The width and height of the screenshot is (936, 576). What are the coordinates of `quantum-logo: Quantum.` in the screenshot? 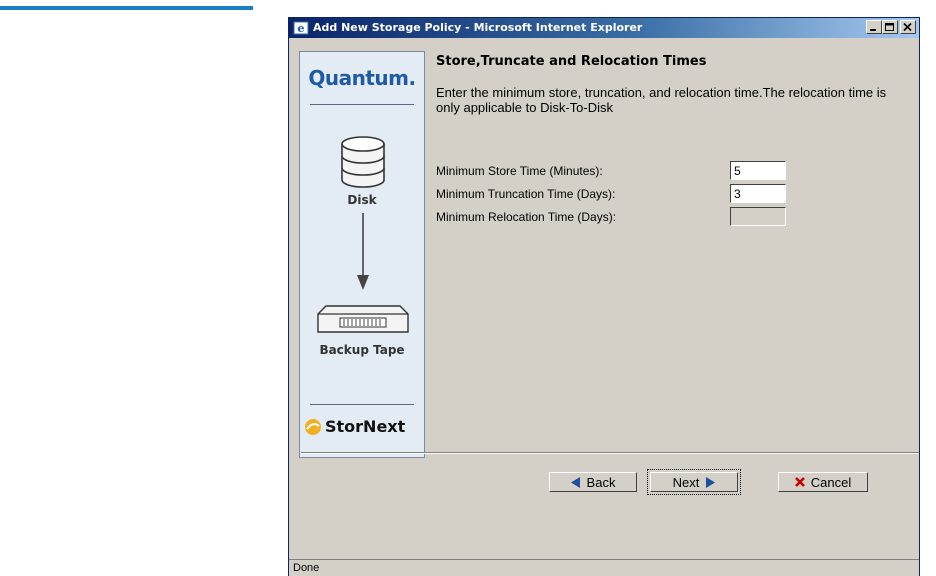 It's located at (362, 78).